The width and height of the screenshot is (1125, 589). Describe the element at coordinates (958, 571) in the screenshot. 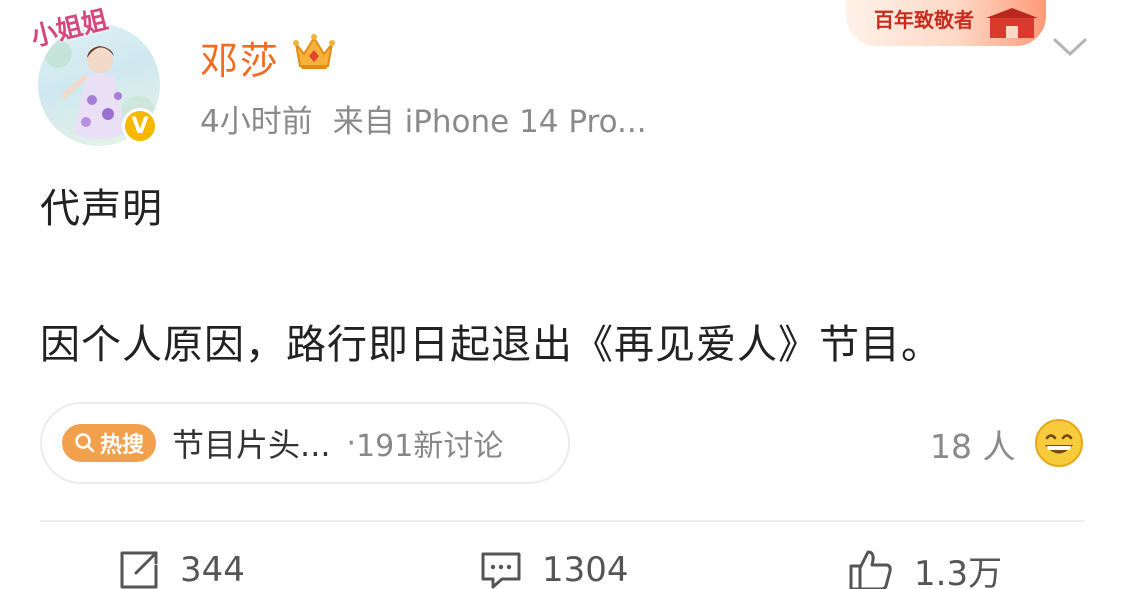

I see `like-count: 1.3万` at that location.